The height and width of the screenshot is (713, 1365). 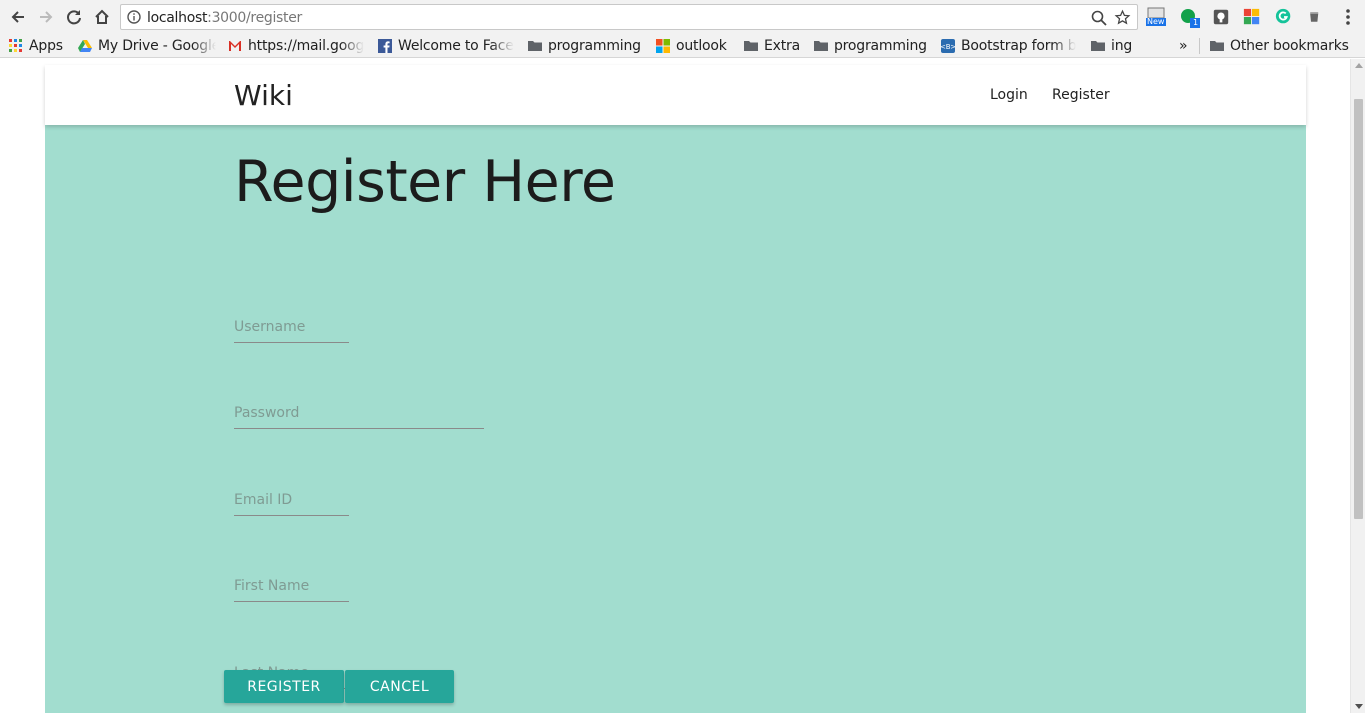 What do you see at coordinates (1190, 18) in the screenshot?
I see `extension-chat: 1` at bounding box center [1190, 18].